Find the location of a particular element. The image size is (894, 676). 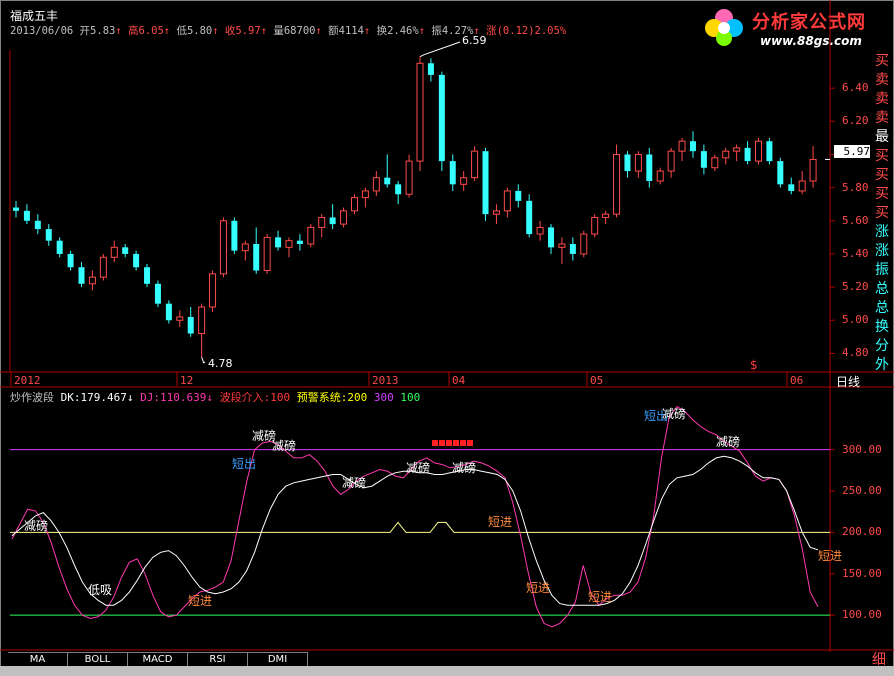

date-tick-label: 12 is located at coordinates (187, 380).